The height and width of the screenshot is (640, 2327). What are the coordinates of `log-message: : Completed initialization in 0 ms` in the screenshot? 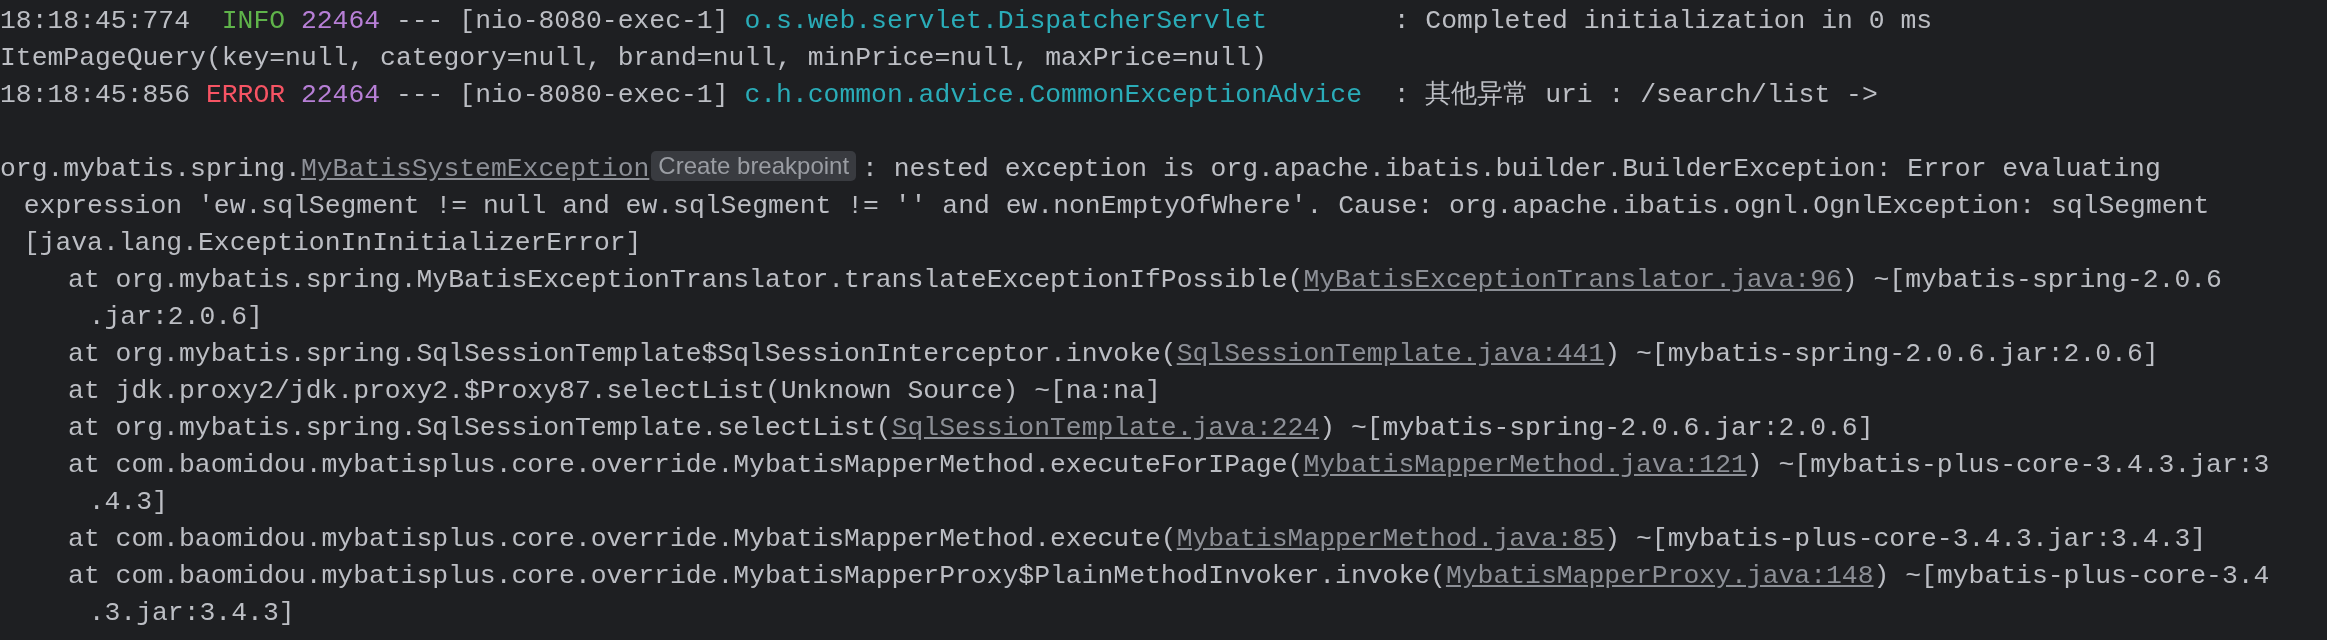 It's located at (1663, 21).